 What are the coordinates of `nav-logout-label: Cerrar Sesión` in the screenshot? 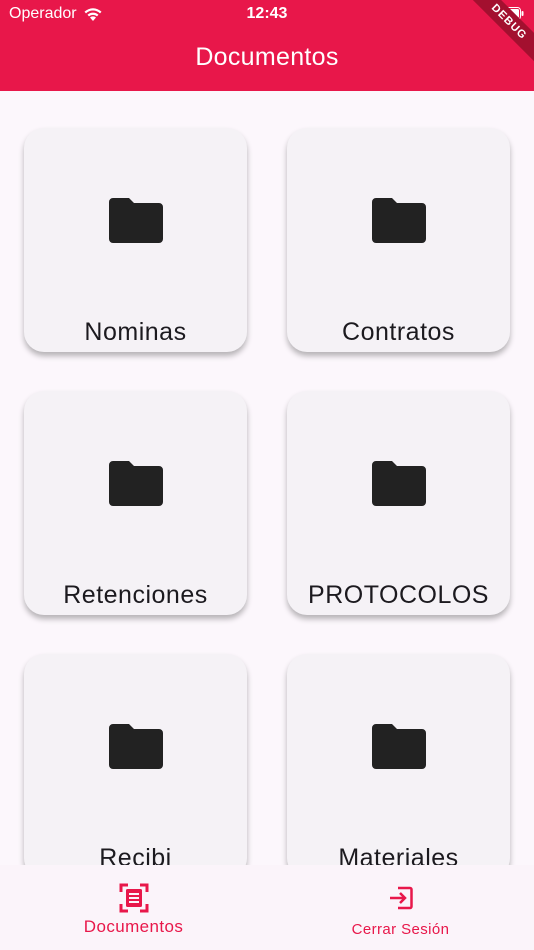 It's located at (400, 929).